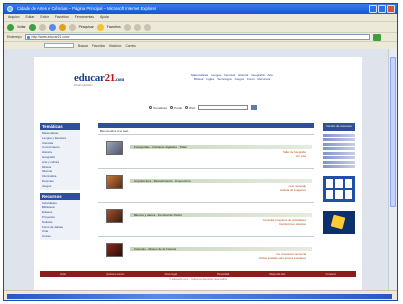 The width and height of the screenshot is (403, 304). Describe the element at coordinates (170, 274) in the screenshot. I see `footer-link: Aviso legal` at that location.